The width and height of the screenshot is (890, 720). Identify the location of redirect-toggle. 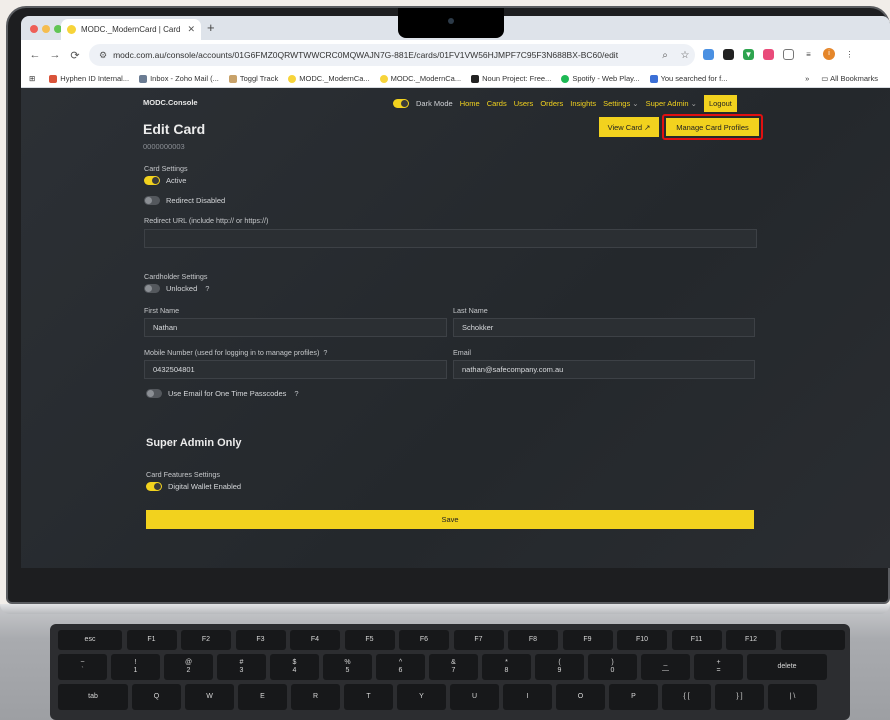
(152, 200).